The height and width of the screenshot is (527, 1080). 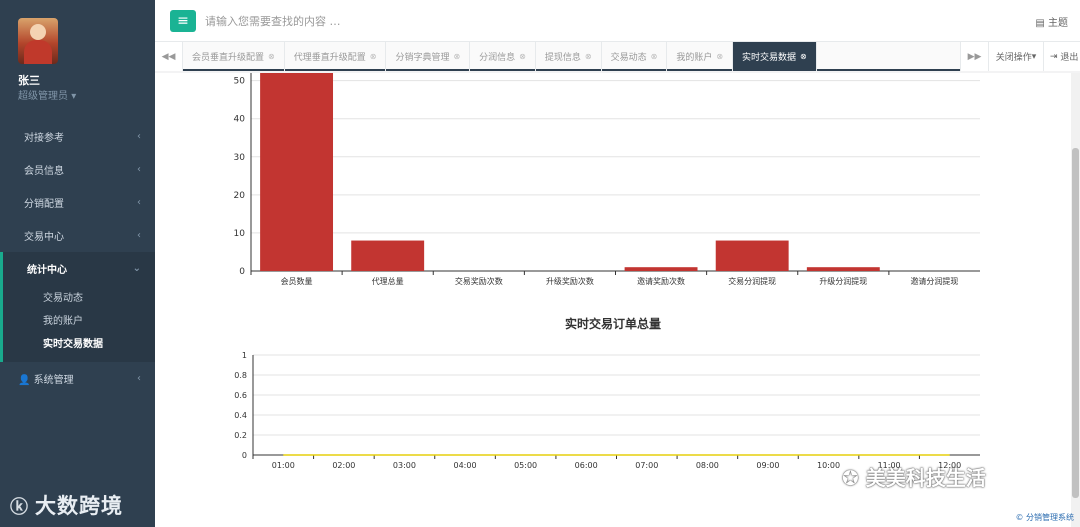 What do you see at coordinates (79, 506) in the screenshot?
I see `watermark-left-text: 大数跨境` at bounding box center [79, 506].